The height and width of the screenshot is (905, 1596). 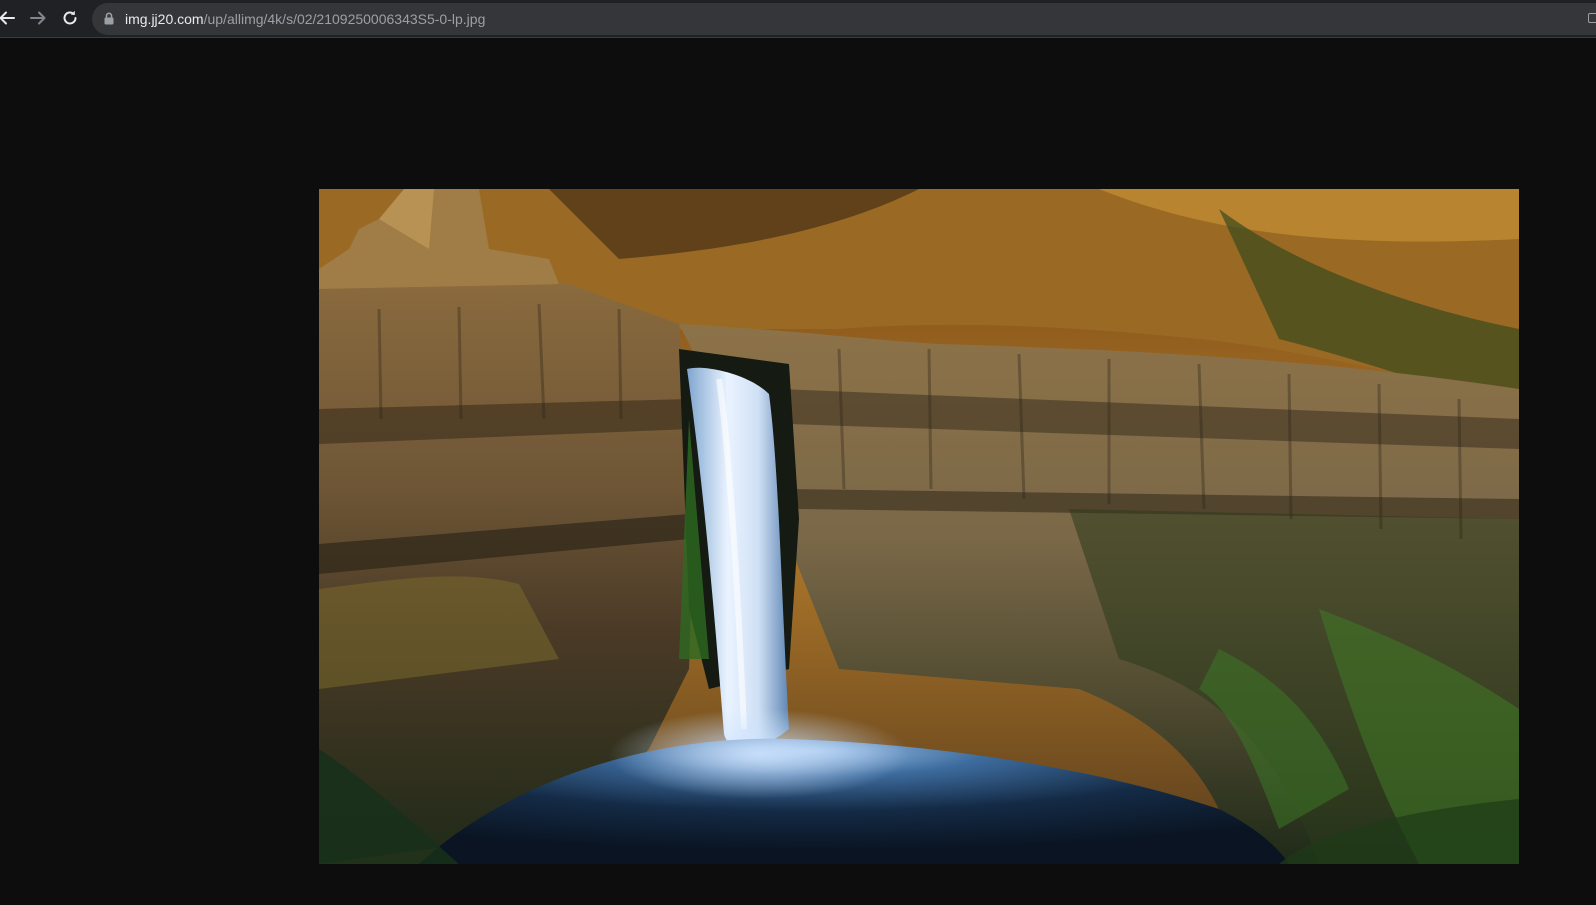 I want to click on lock-icon, so click(x=109, y=21).